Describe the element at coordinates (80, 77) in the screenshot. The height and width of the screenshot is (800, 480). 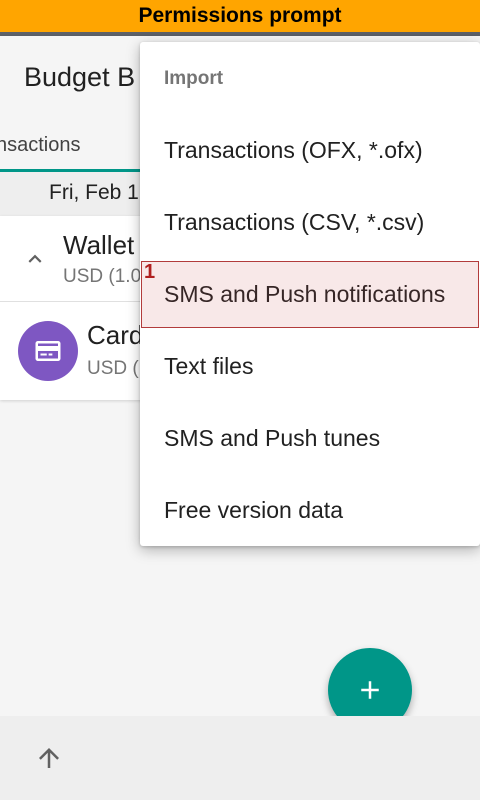
I see `page-title: Budget B` at that location.